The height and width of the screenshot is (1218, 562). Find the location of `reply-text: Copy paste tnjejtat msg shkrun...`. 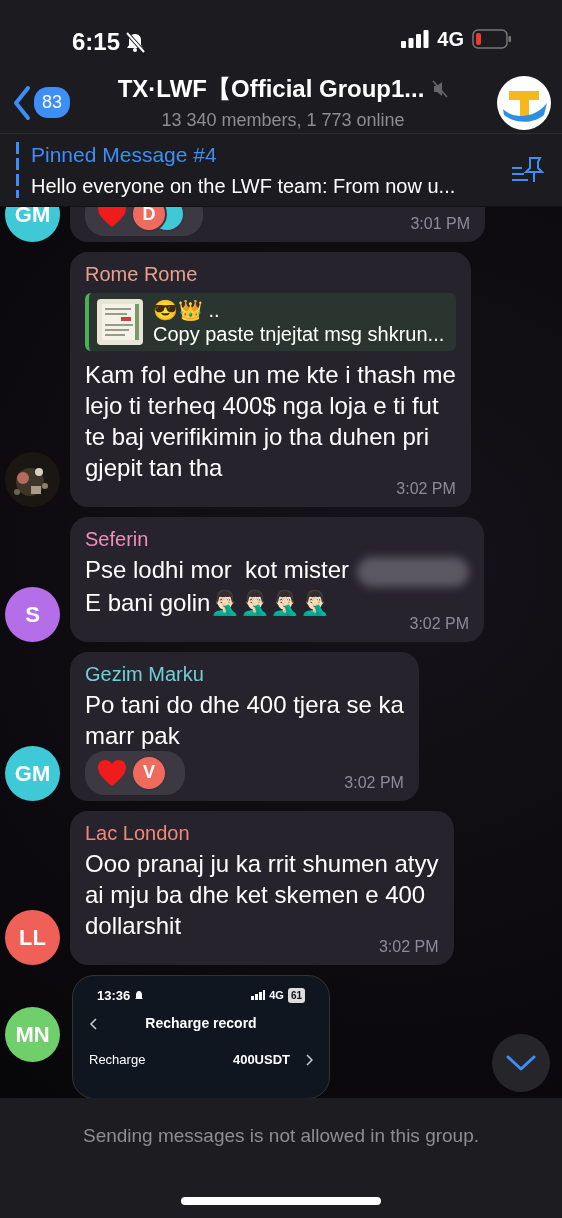

reply-text: Copy paste tnjejtat msg shkrun... is located at coordinates (299, 334).